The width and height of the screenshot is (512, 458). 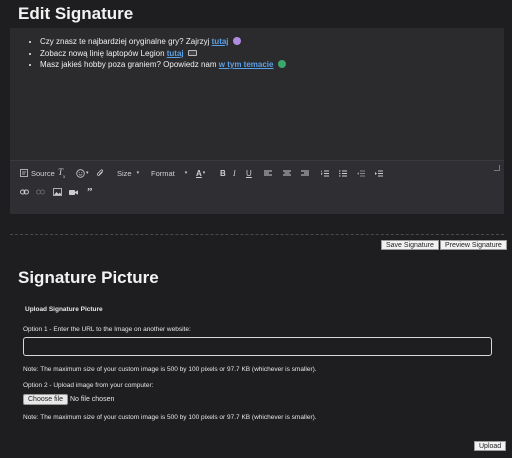 I want to click on choose-file-button: Choose file, so click(x=46, y=399).